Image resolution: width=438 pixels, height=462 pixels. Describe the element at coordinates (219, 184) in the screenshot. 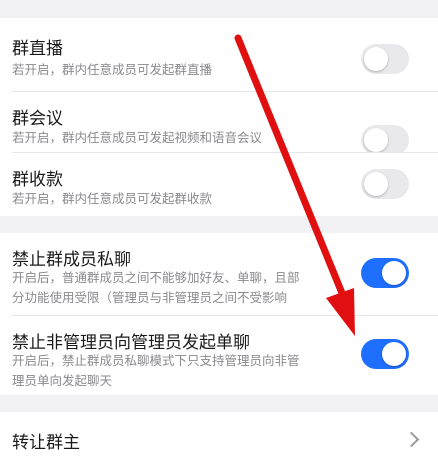

I see `setting-row-group-payment: 群收款 若开启，群内任意成员可发起群收款` at that location.